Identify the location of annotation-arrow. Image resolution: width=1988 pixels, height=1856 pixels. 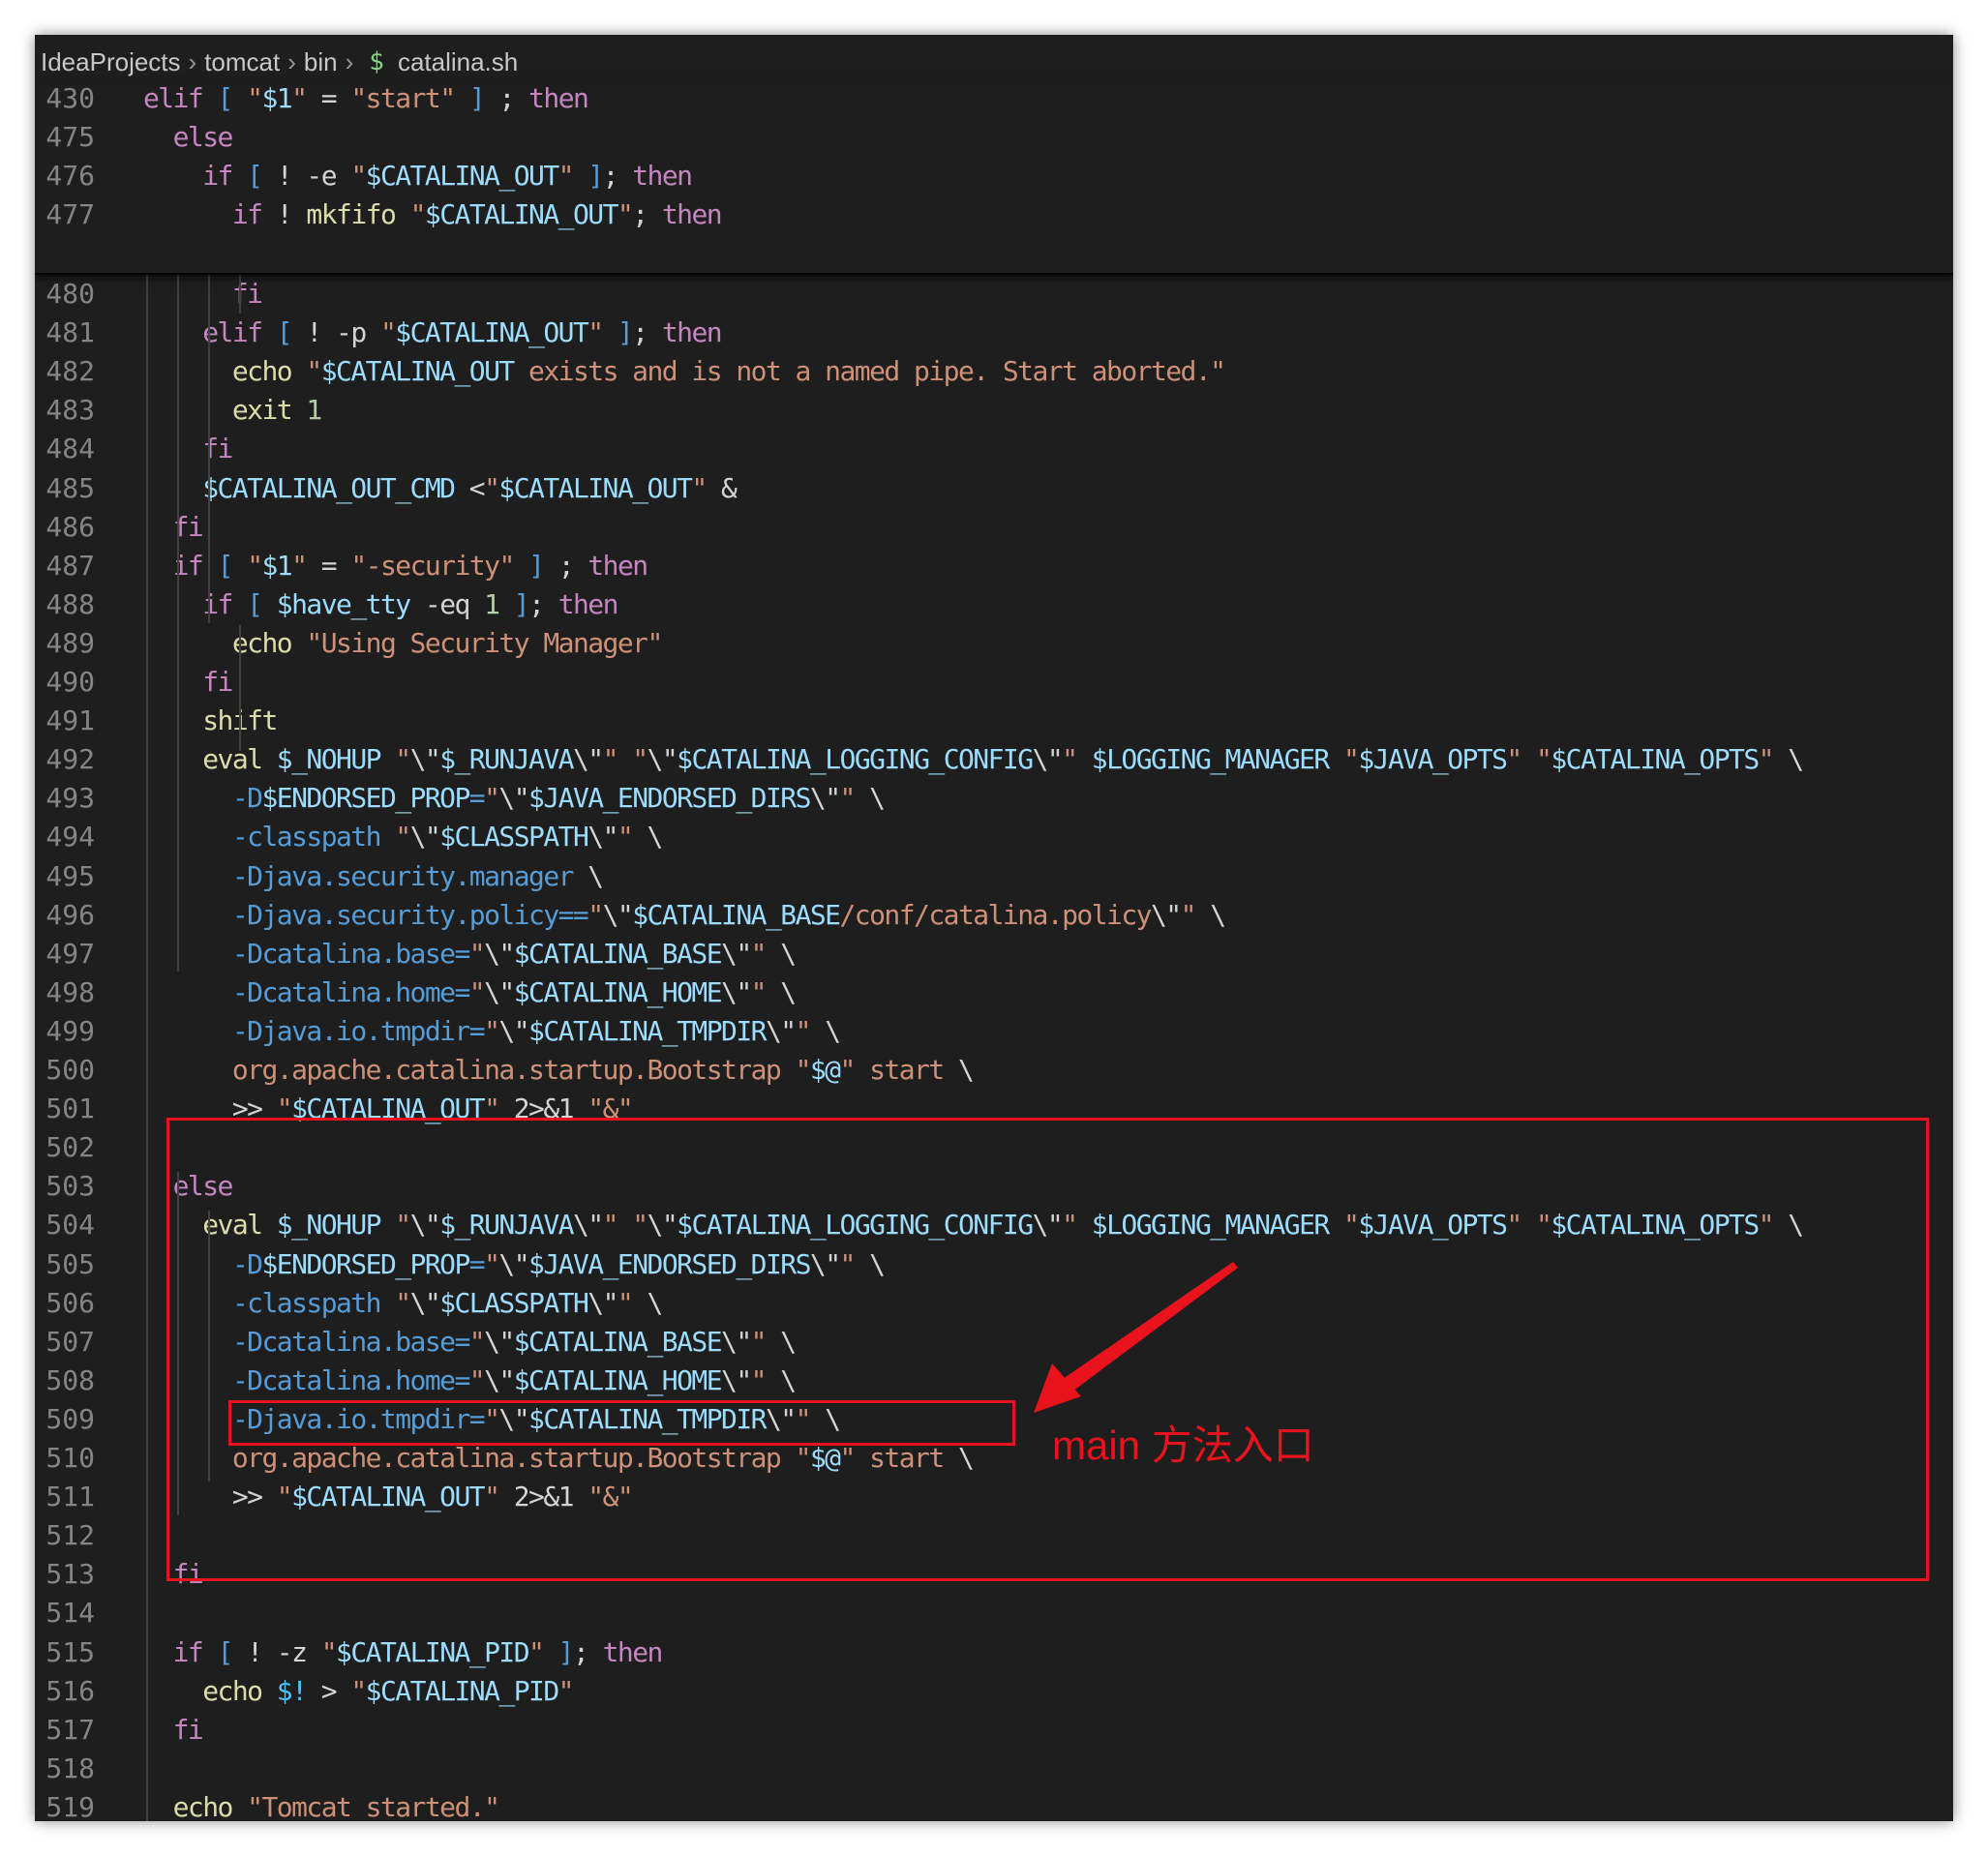
(1136, 1338).